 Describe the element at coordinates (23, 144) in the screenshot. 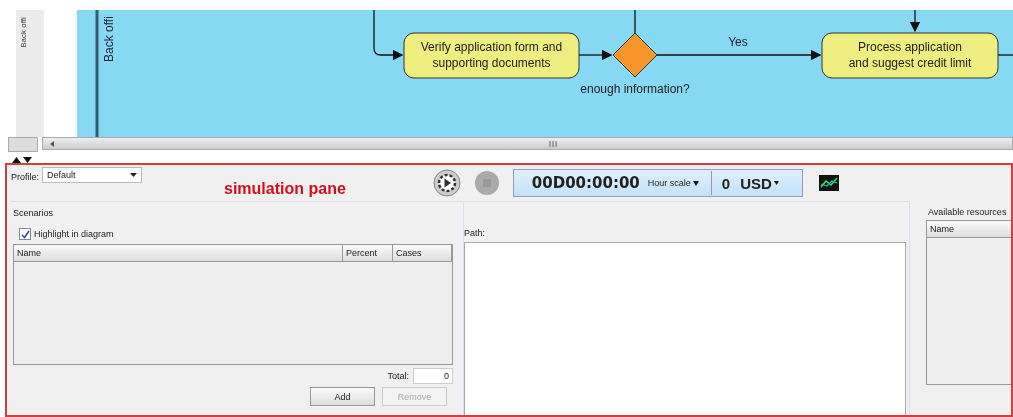

I see `scroll-corner` at that location.